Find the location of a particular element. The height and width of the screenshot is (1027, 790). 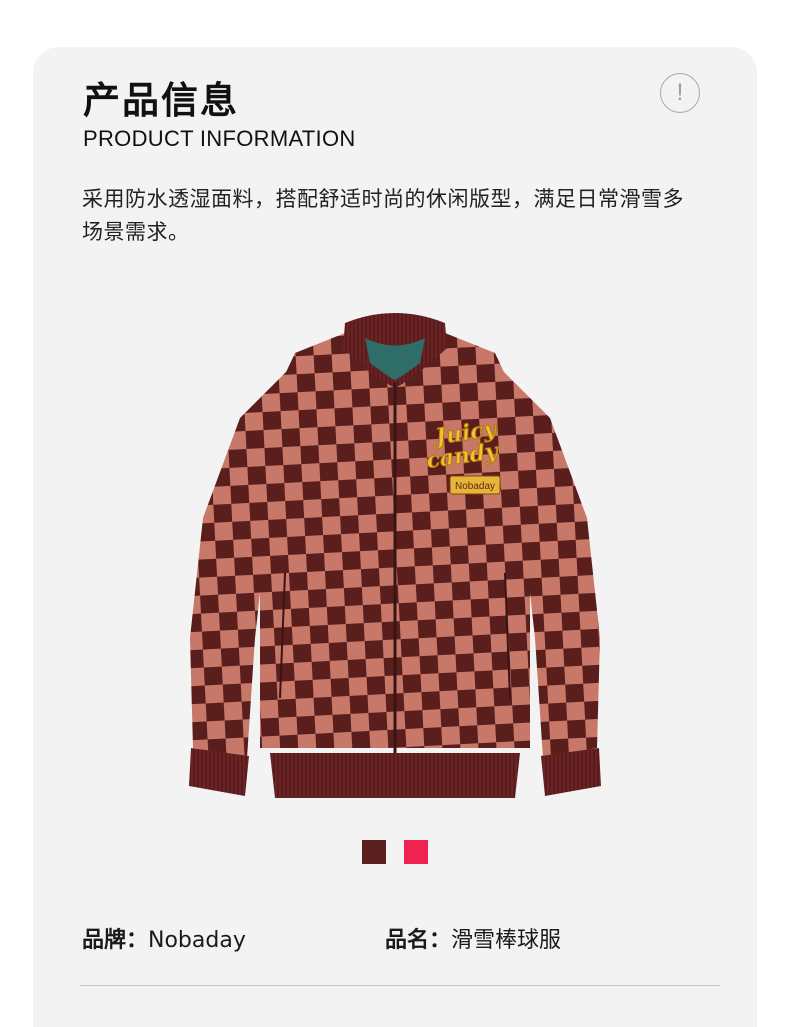

product-name-label: 品名： is located at coordinates (418, 940).